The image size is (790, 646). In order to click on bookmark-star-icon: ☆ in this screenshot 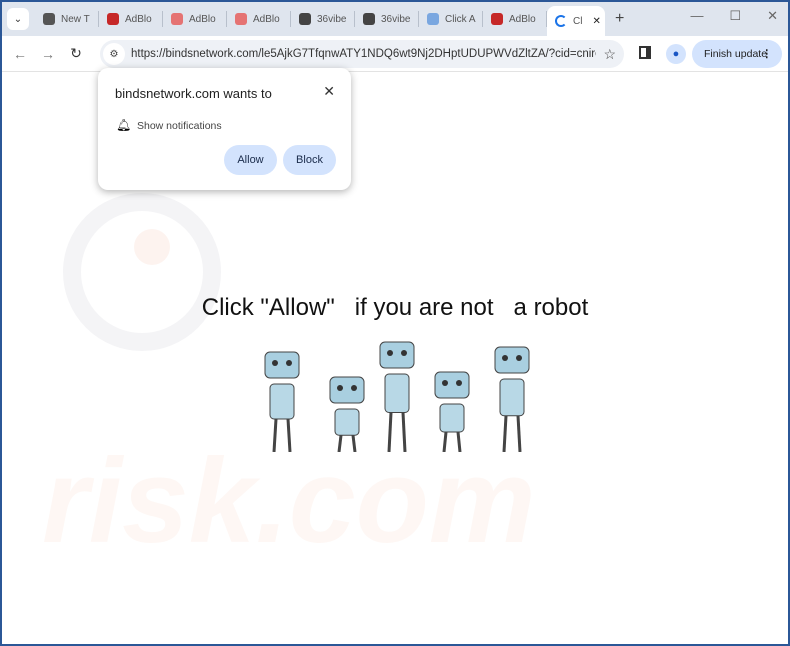, I will do `click(609, 54)`.